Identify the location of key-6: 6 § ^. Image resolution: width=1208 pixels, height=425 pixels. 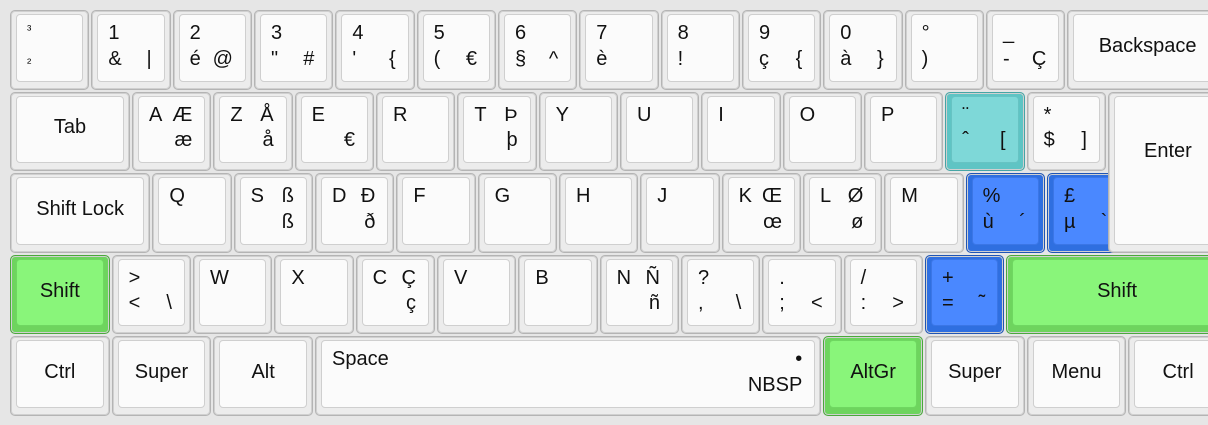
(537, 50).